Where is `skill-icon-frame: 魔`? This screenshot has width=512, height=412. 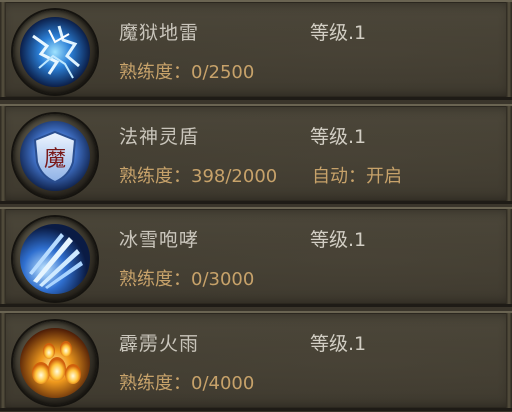
skill-icon-frame: 魔 is located at coordinates (55, 156).